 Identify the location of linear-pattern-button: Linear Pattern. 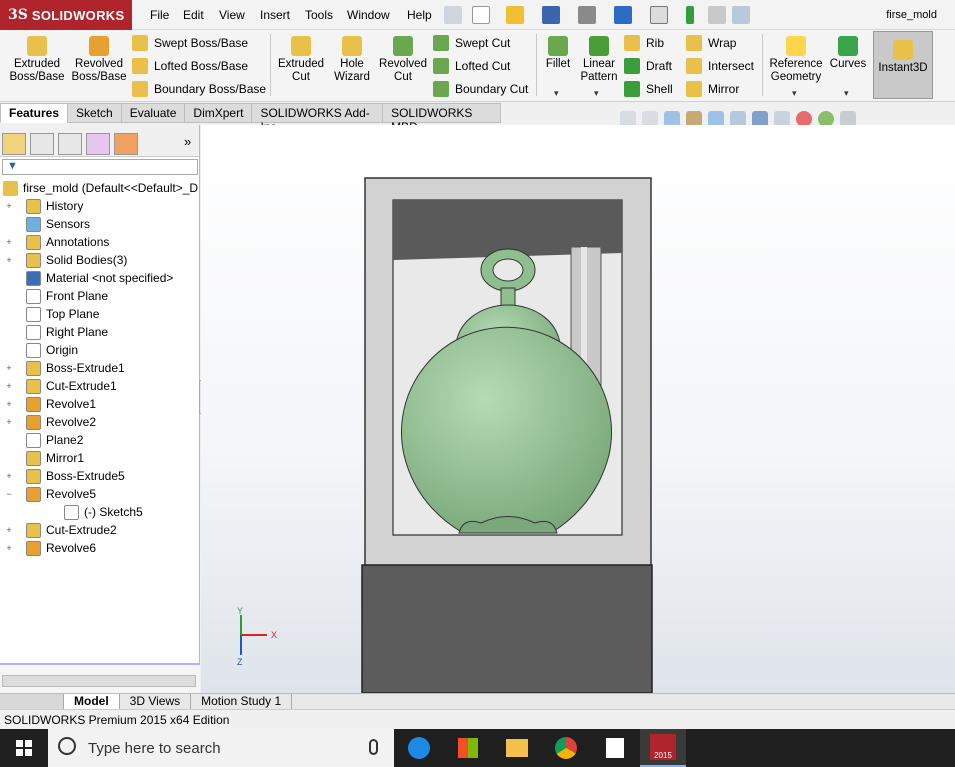
(599, 60).